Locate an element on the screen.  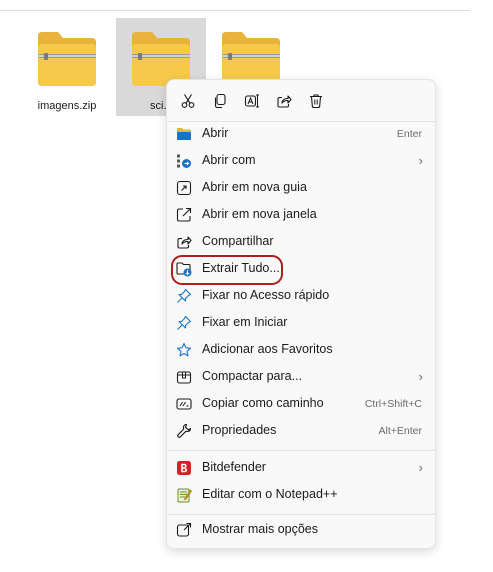
menu-item-edit-notepad: Editar com o Notepad++ is located at coordinates (301, 495).